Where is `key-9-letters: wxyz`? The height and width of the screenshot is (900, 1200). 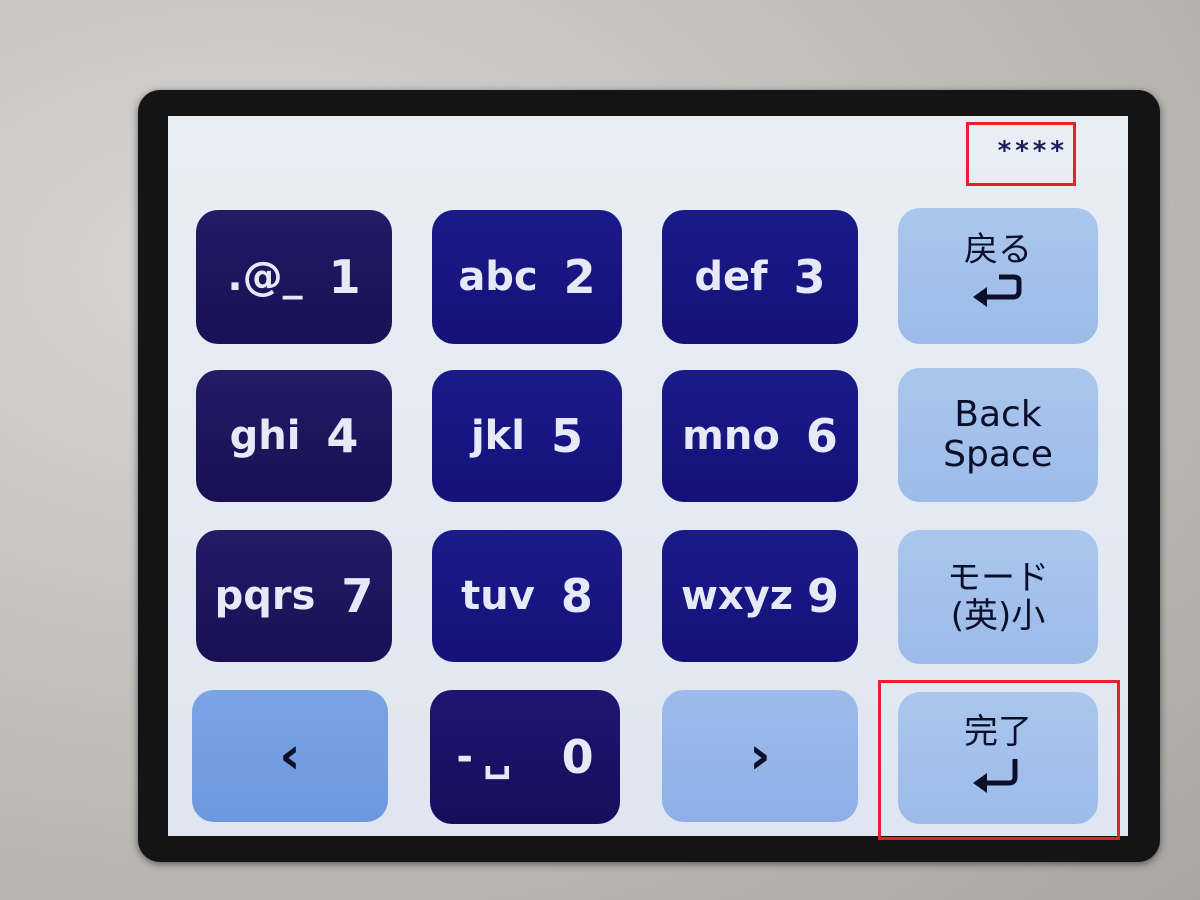
key-9-letters: wxyz is located at coordinates (737, 596).